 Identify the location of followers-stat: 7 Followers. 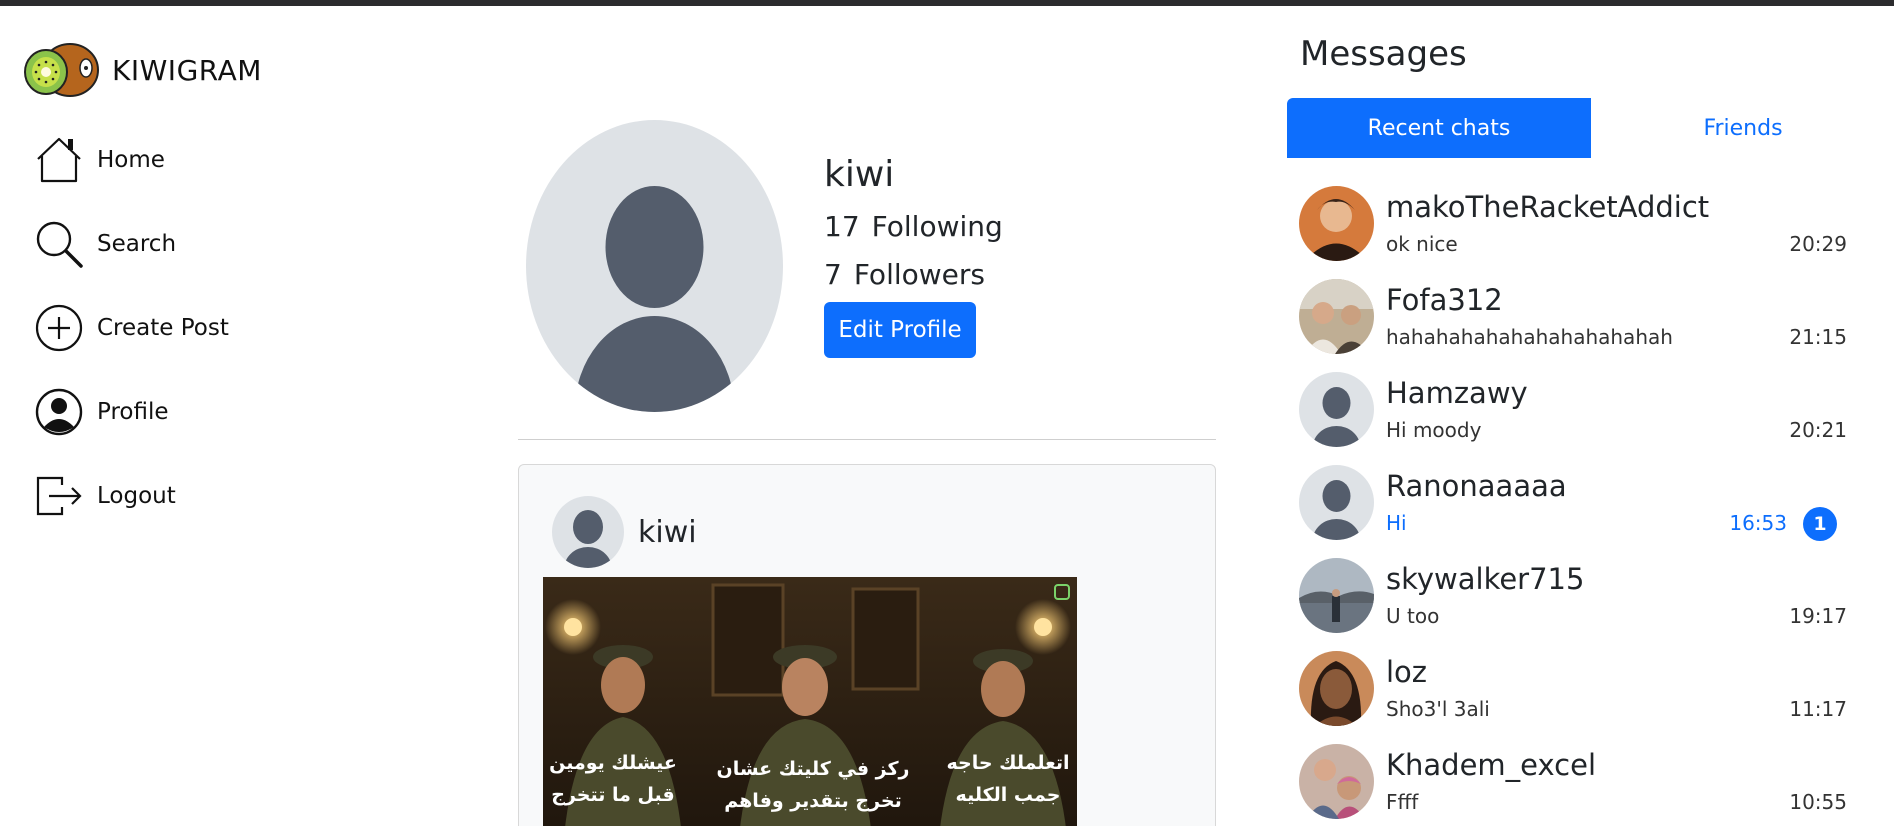
(904, 274).